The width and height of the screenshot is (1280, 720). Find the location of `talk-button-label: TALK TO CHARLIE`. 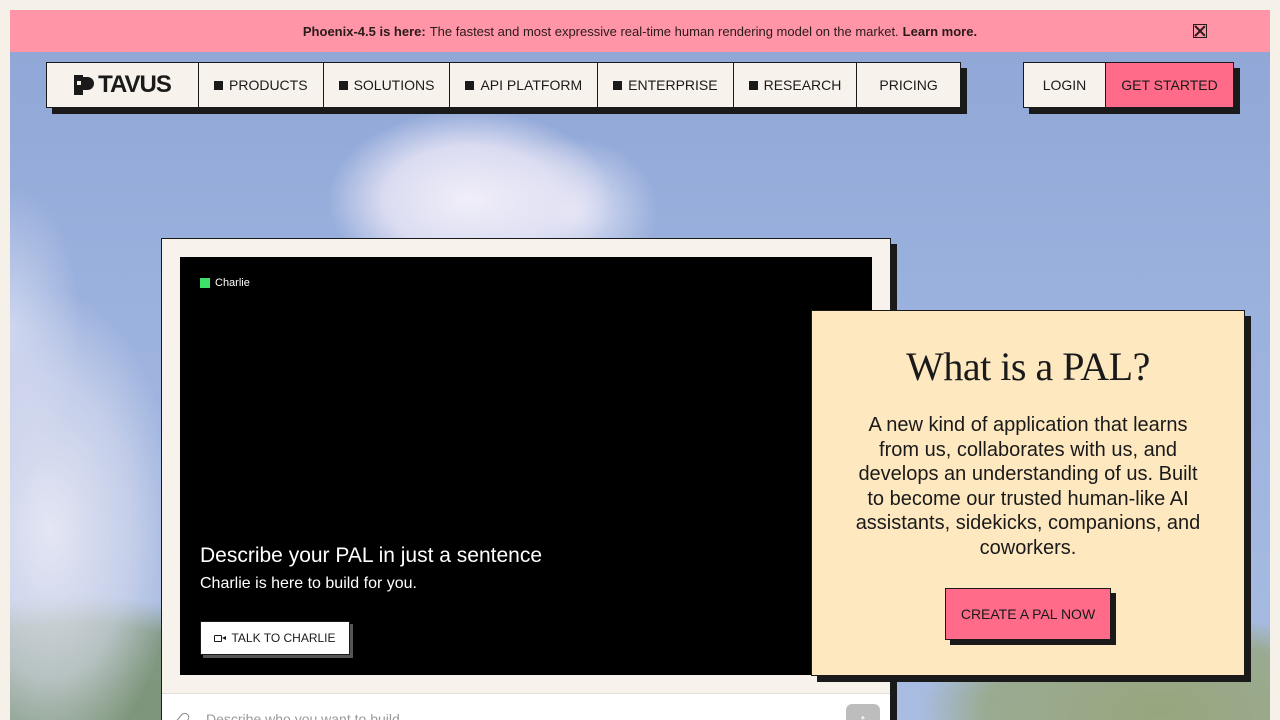

talk-button-label: TALK TO CHARLIE is located at coordinates (283, 638).